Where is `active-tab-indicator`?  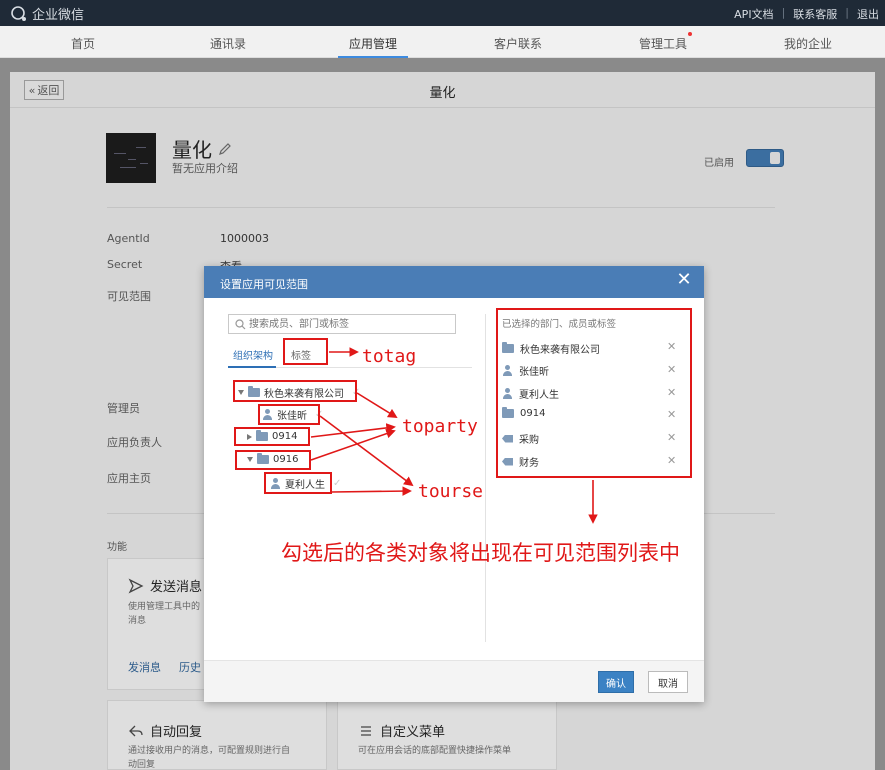 active-tab-indicator is located at coordinates (252, 367).